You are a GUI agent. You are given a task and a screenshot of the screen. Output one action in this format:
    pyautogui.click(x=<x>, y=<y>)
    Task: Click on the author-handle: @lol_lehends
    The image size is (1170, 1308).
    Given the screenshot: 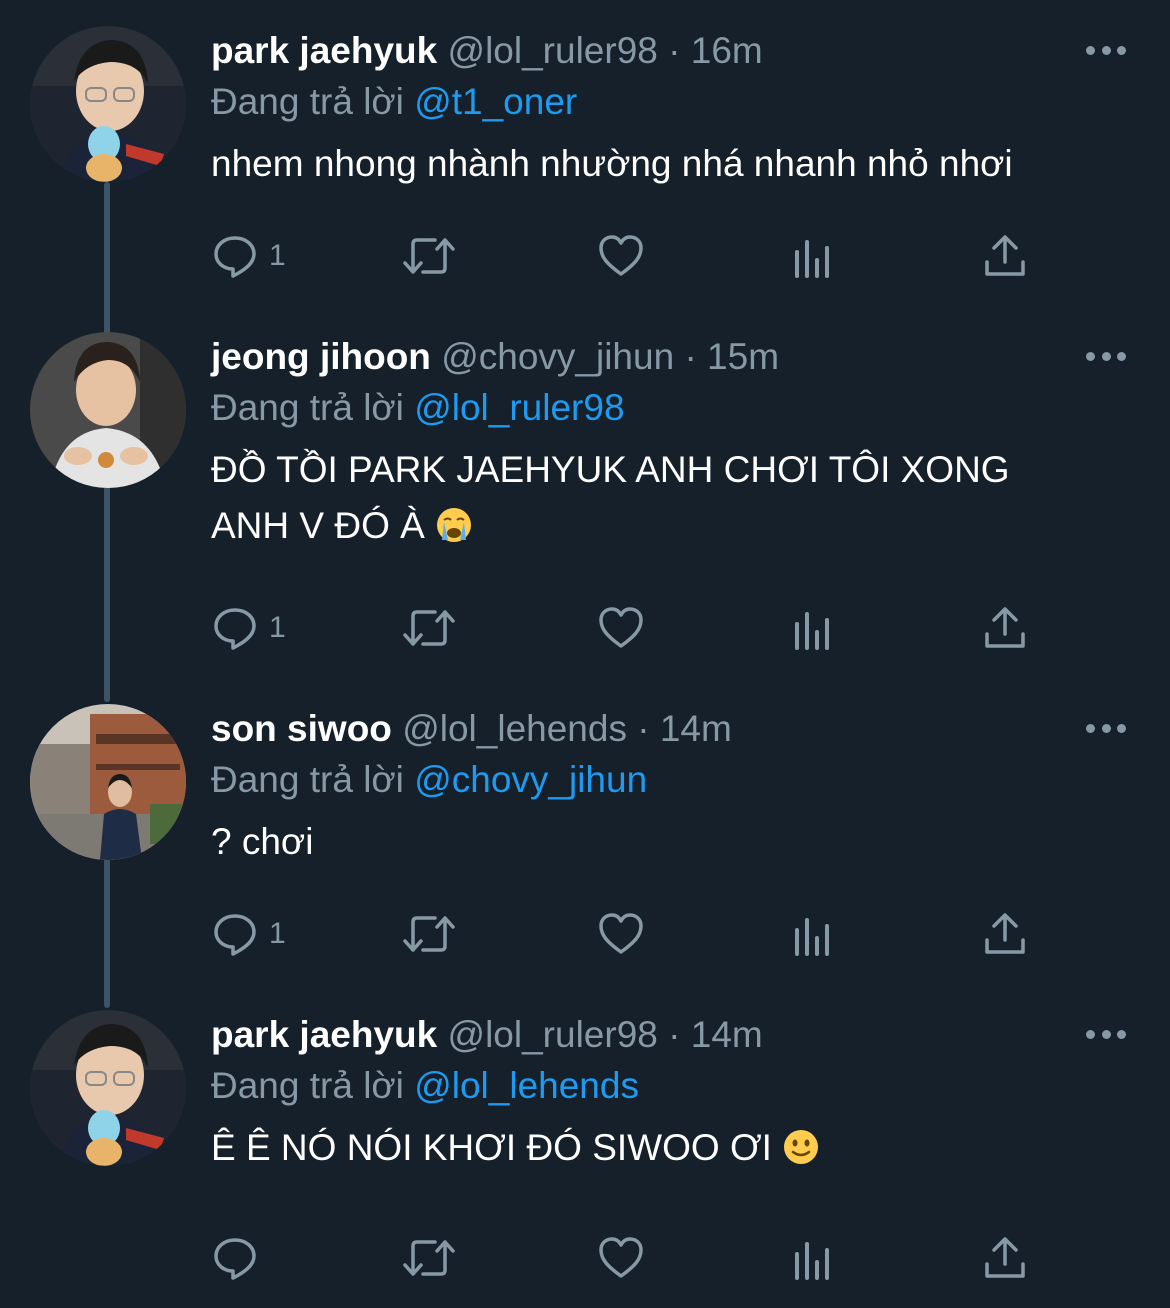 What is the action you would take?
    pyautogui.click(x=514, y=728)
    